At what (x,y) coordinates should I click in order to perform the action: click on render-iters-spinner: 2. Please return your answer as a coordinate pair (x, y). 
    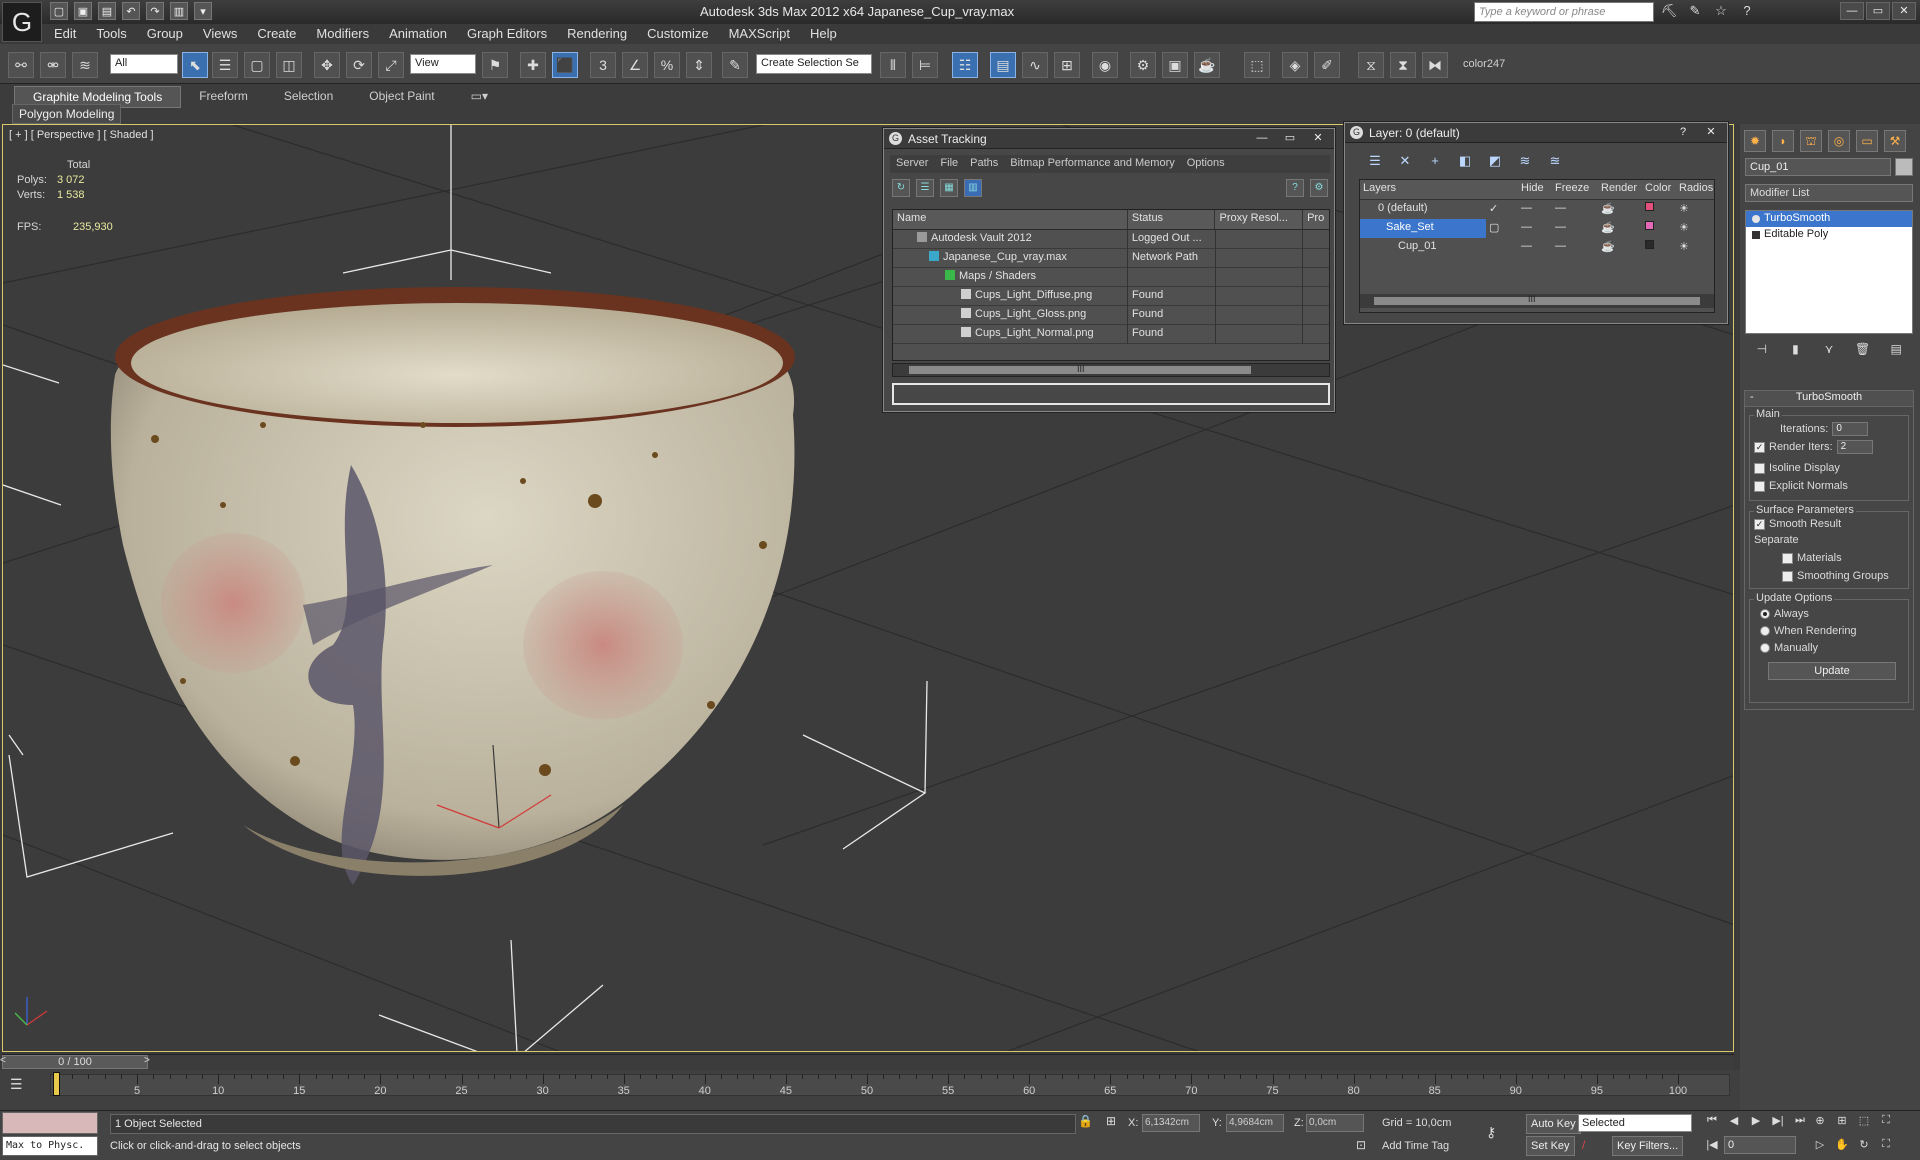
    Looking at the image, I should click on (1854, 447).